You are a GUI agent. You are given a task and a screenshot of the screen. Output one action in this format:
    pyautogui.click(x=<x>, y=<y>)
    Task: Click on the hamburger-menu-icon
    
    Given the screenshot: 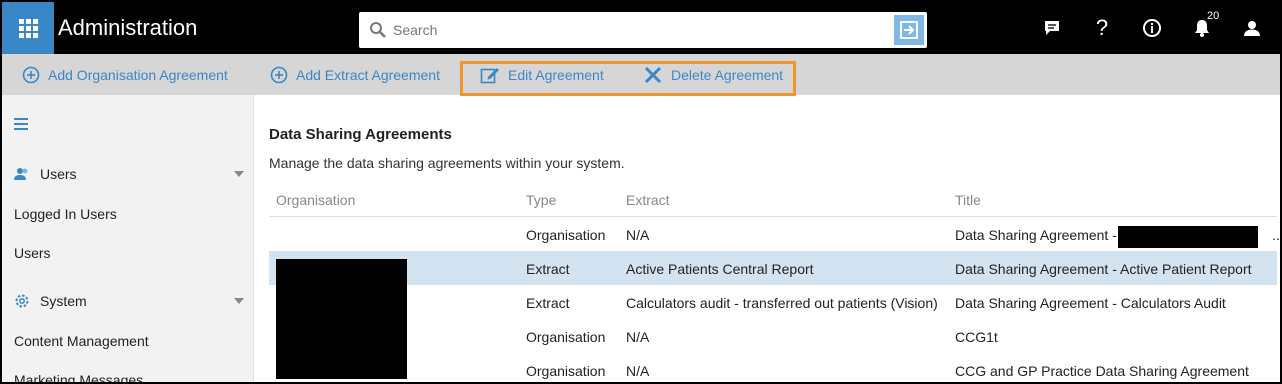 What is the action you would take?
    pyautogui.click(x=21, y=125)
    